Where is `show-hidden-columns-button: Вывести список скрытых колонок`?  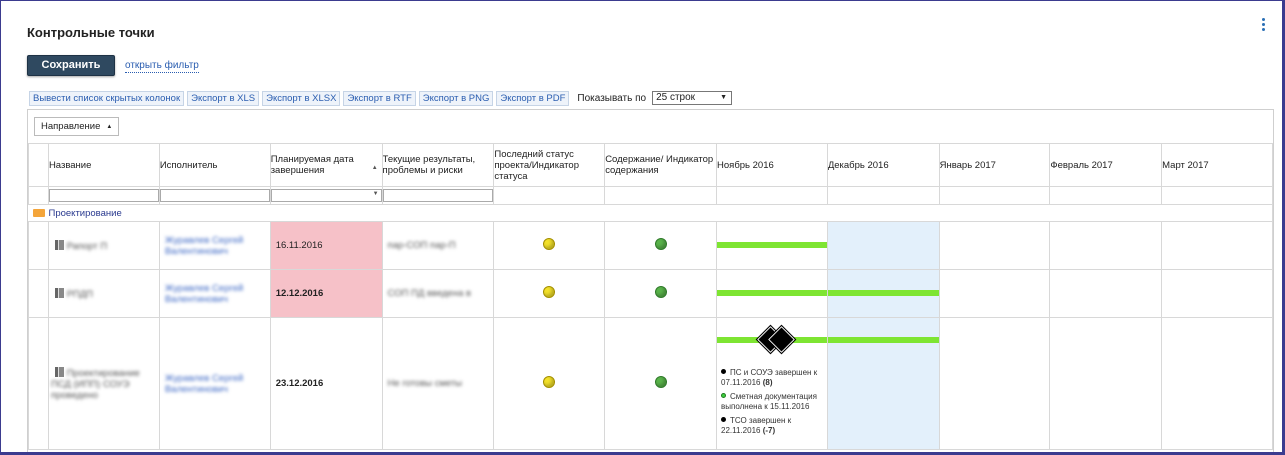 show-hidden-columns-button: Вывести список скрытых колонок is located at coordinates (107, 98).